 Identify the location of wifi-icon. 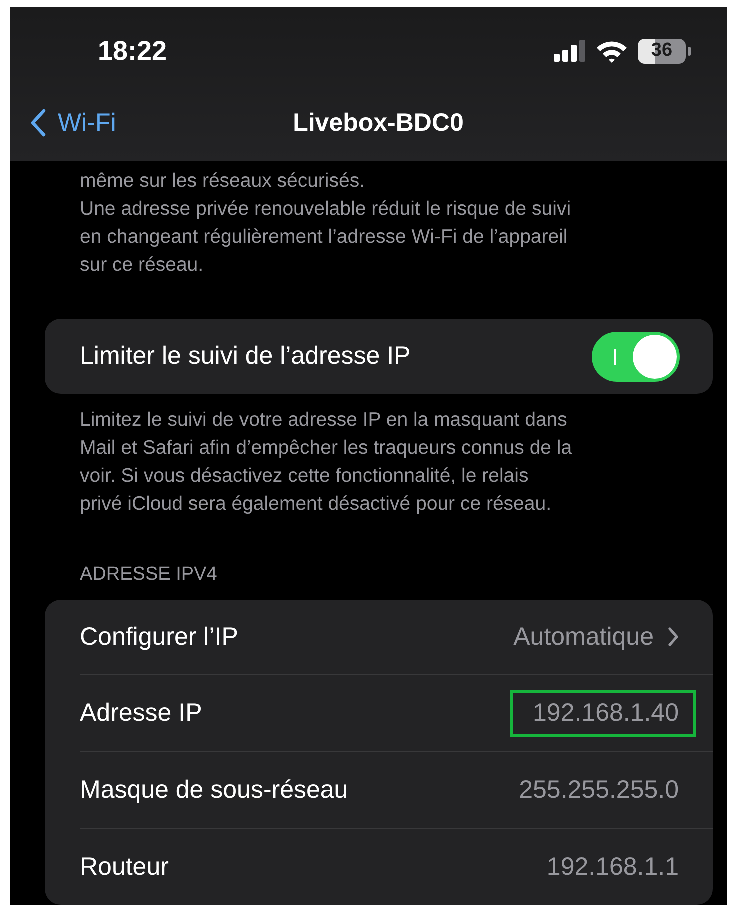
(612, 51).